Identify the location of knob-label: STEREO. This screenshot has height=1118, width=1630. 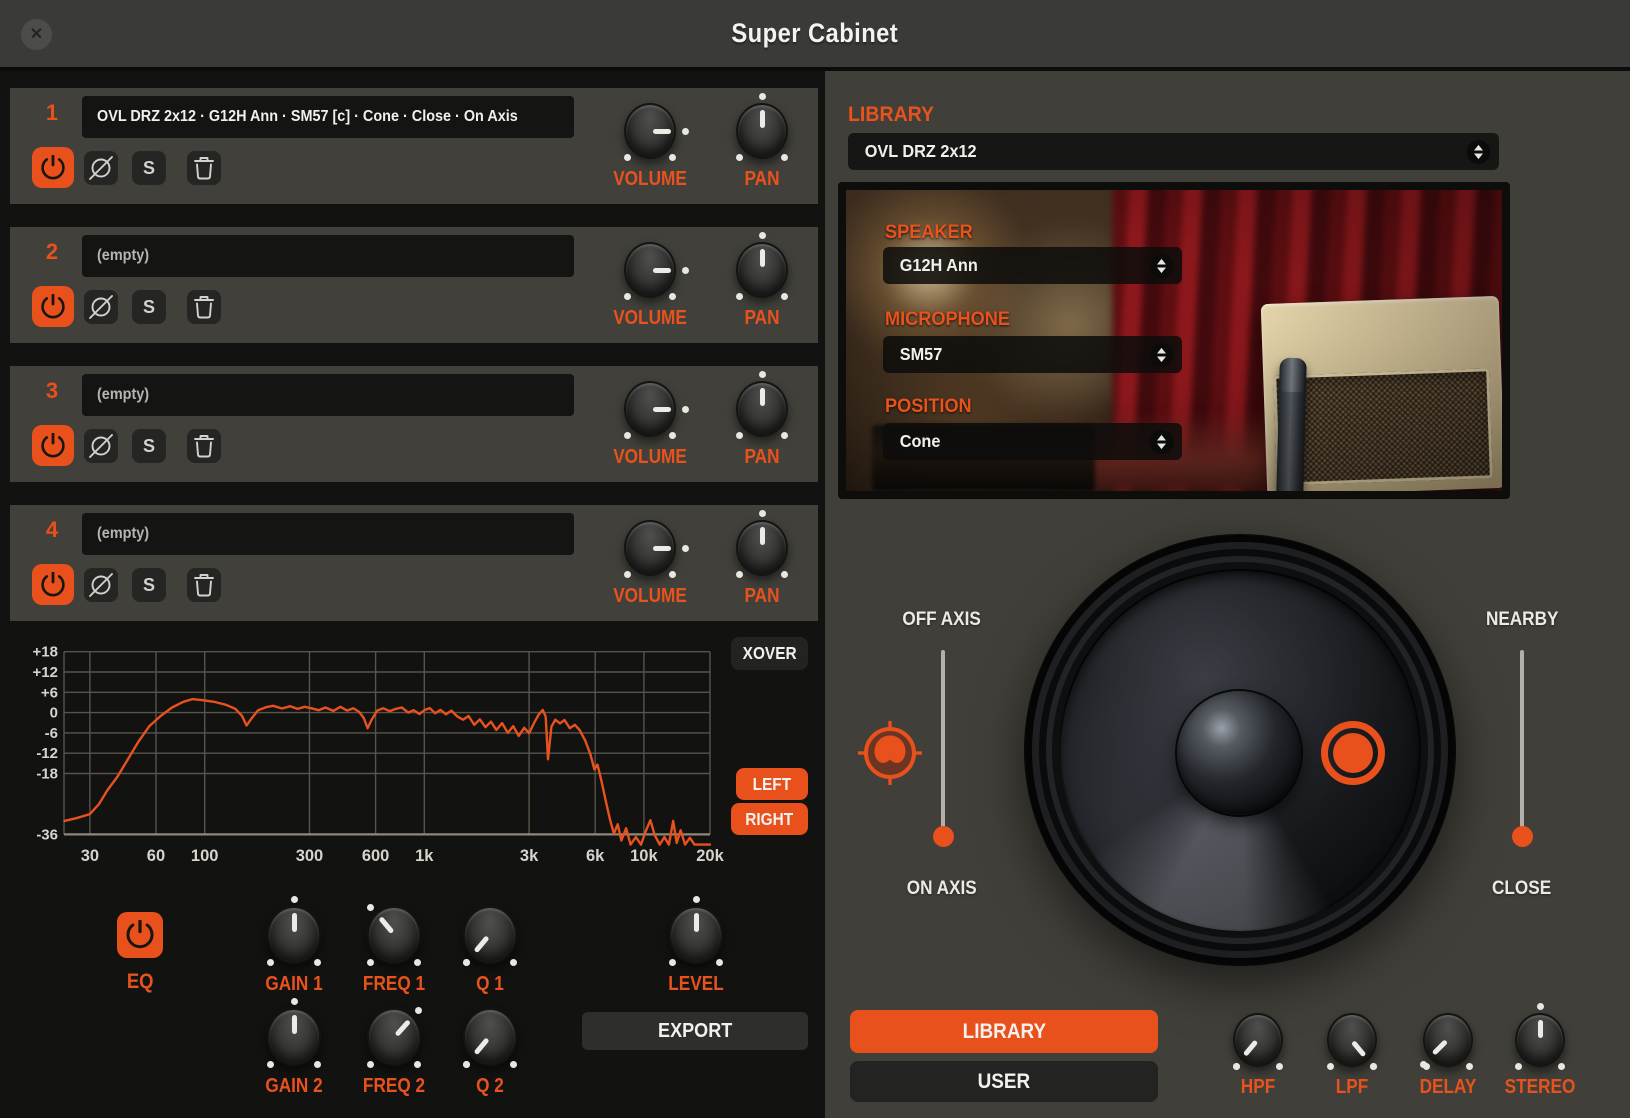
(1540, 1087).